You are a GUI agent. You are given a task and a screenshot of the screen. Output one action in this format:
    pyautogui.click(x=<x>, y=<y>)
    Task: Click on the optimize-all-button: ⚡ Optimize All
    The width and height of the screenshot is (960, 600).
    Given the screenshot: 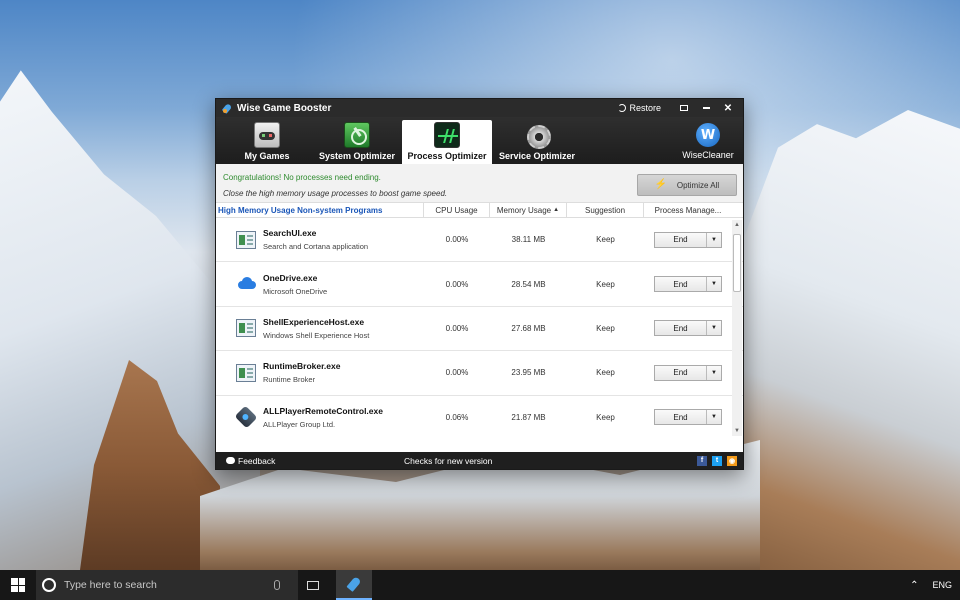 What is the action you would take?
    pyautogui.click(x=687, y=185)
    